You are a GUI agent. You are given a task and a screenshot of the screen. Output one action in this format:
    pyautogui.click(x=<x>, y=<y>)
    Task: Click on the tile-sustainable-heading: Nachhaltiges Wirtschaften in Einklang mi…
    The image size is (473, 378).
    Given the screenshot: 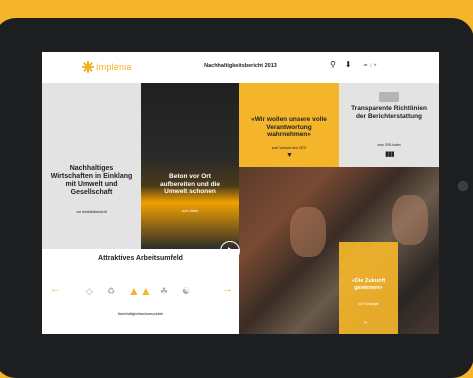 What is the action you would take?
    pyautogui.click(x=91, y=180)
    